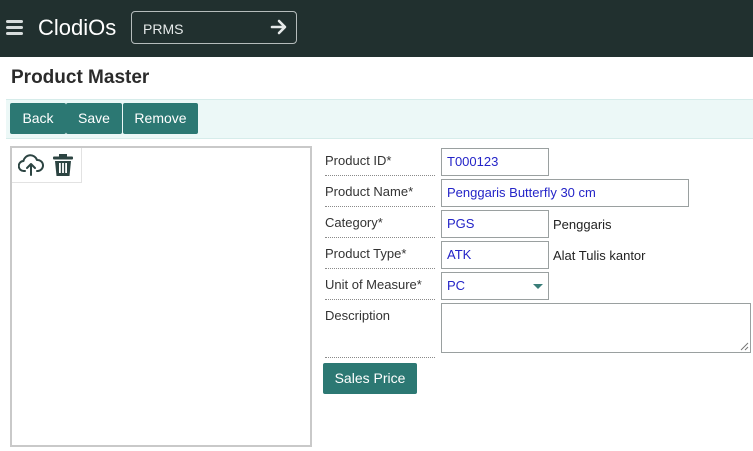 The height and width of the screenshot is (451, 753). Describe the element at coordinates (278, 27) in the screenshot. I see `arrow-right-icon` at that location.